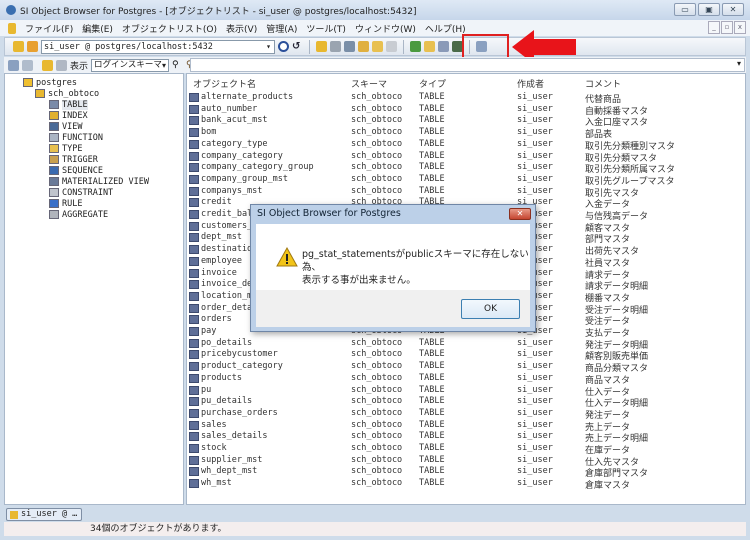  What do you see at coordinates (464, 402) in the screenshot?
I see `table-row: pu_details sch_obtoco TABLE si_user 仕入データ明細` at bounding box center [464, 402].